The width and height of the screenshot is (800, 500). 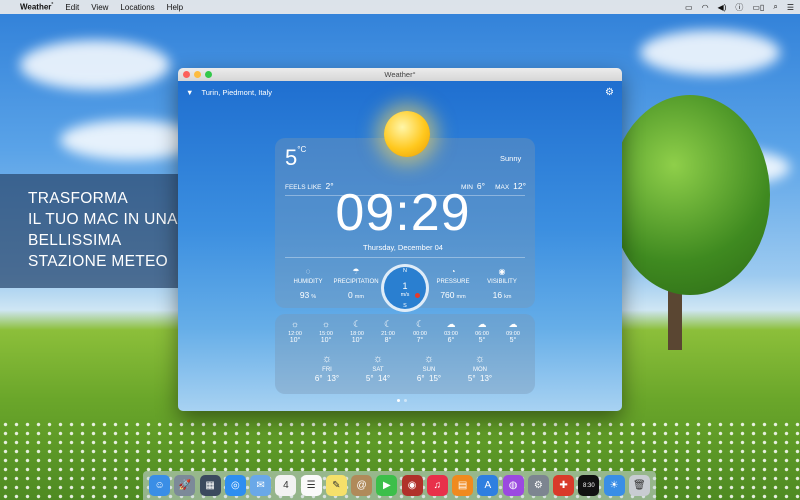 What do you see at coordinates (609, 92) in the screenshot?
I see `gear-icon: ⚙` at bounding box center [609, 92].